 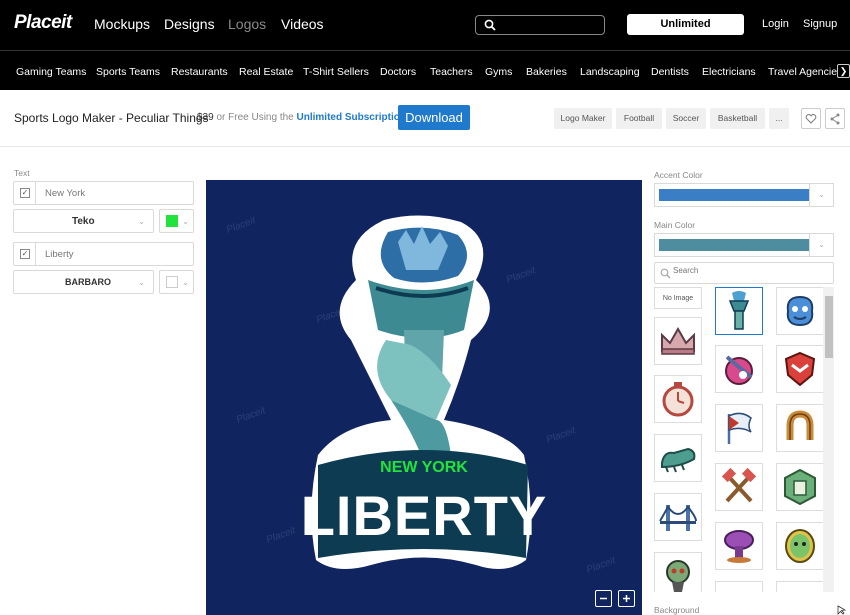 I want to click on font-select-1-value: Teko, so click(x=83, y=221).